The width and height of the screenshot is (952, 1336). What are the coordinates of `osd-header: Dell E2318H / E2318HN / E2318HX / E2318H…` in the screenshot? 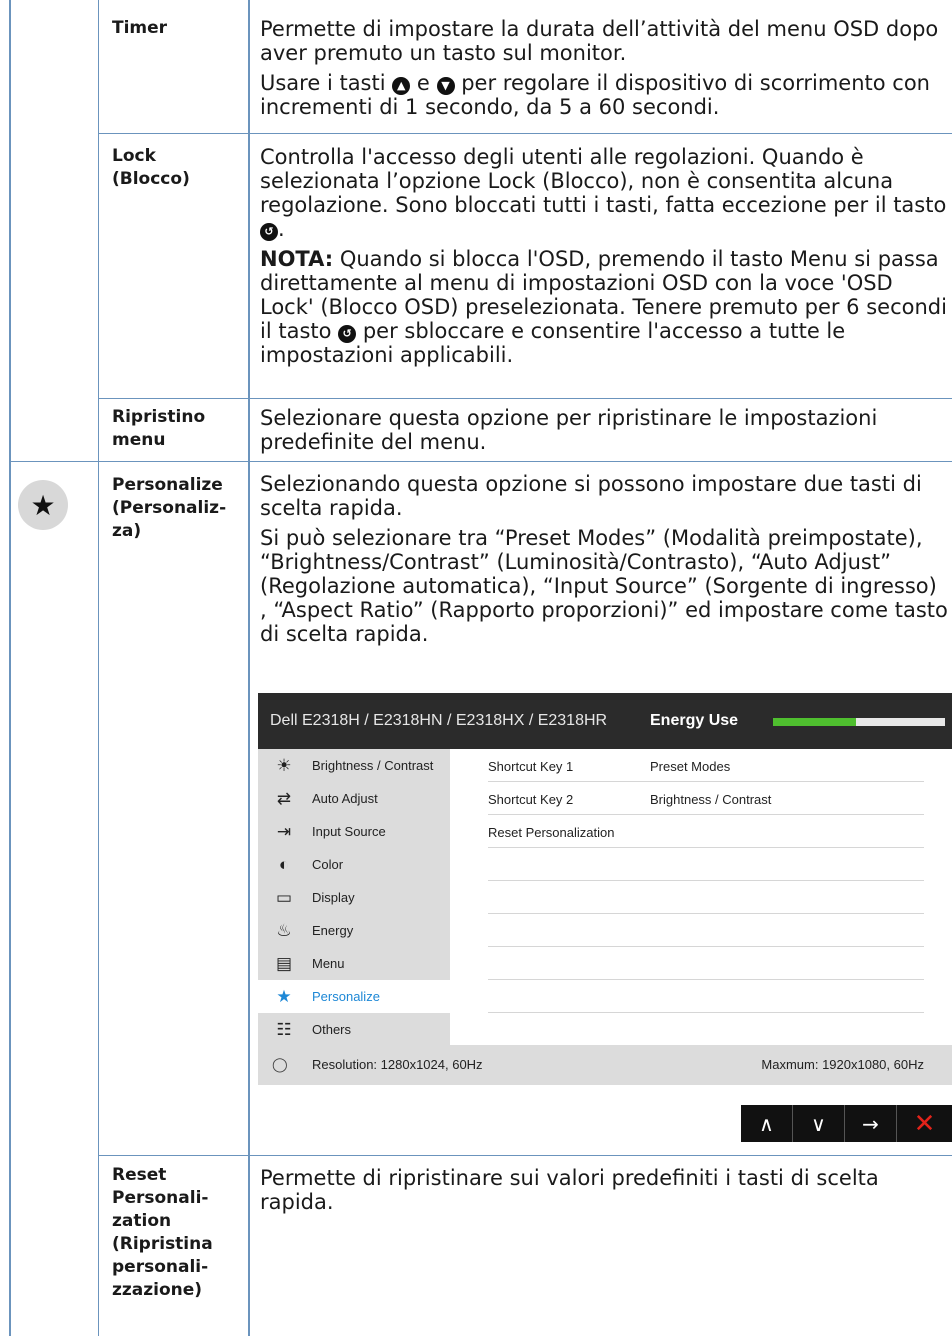 It's located at (605, 721).